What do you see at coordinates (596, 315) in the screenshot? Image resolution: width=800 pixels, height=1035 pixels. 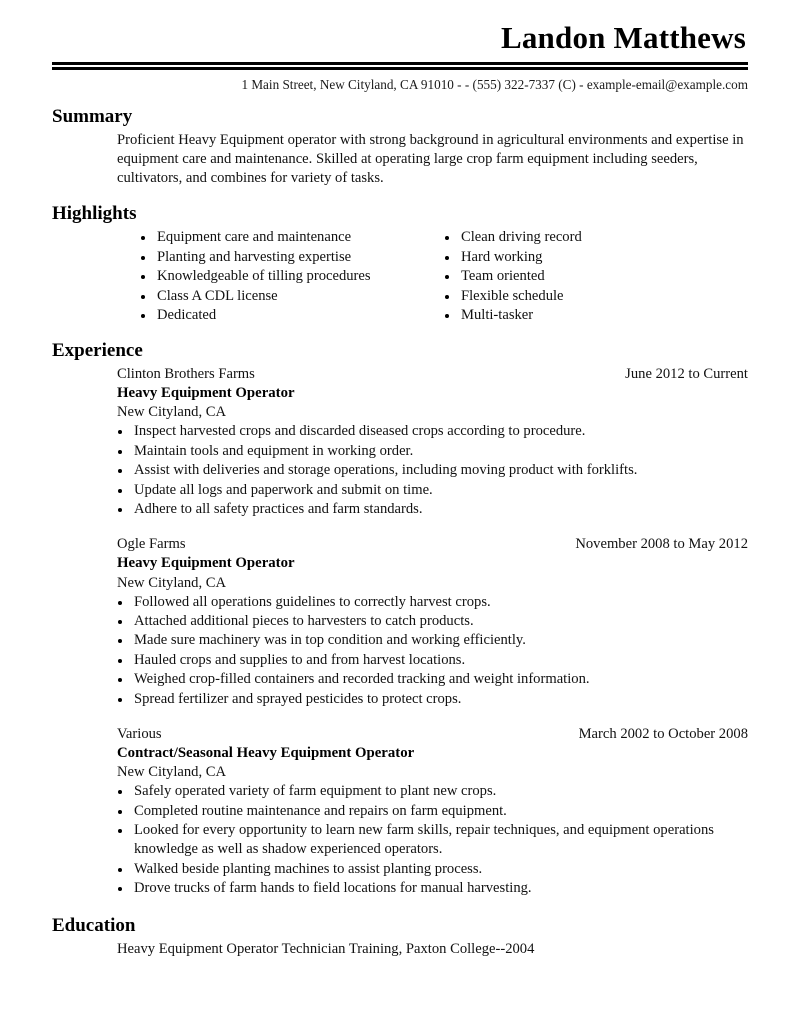 I see `highlight-item: Multi-tasker` at bounding box center [596, 315].